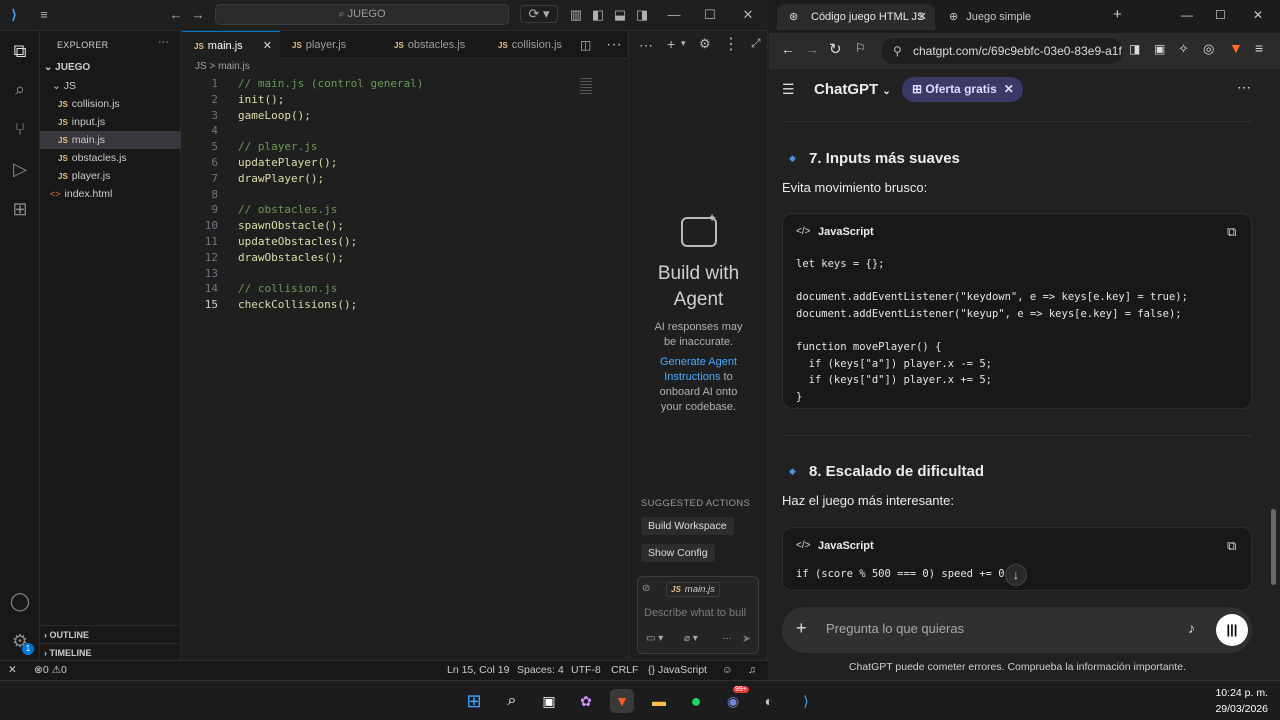 The width and height of the screenshot is (1280, 720). I want to click on end-of-line: CRLF, so click(624, 670).